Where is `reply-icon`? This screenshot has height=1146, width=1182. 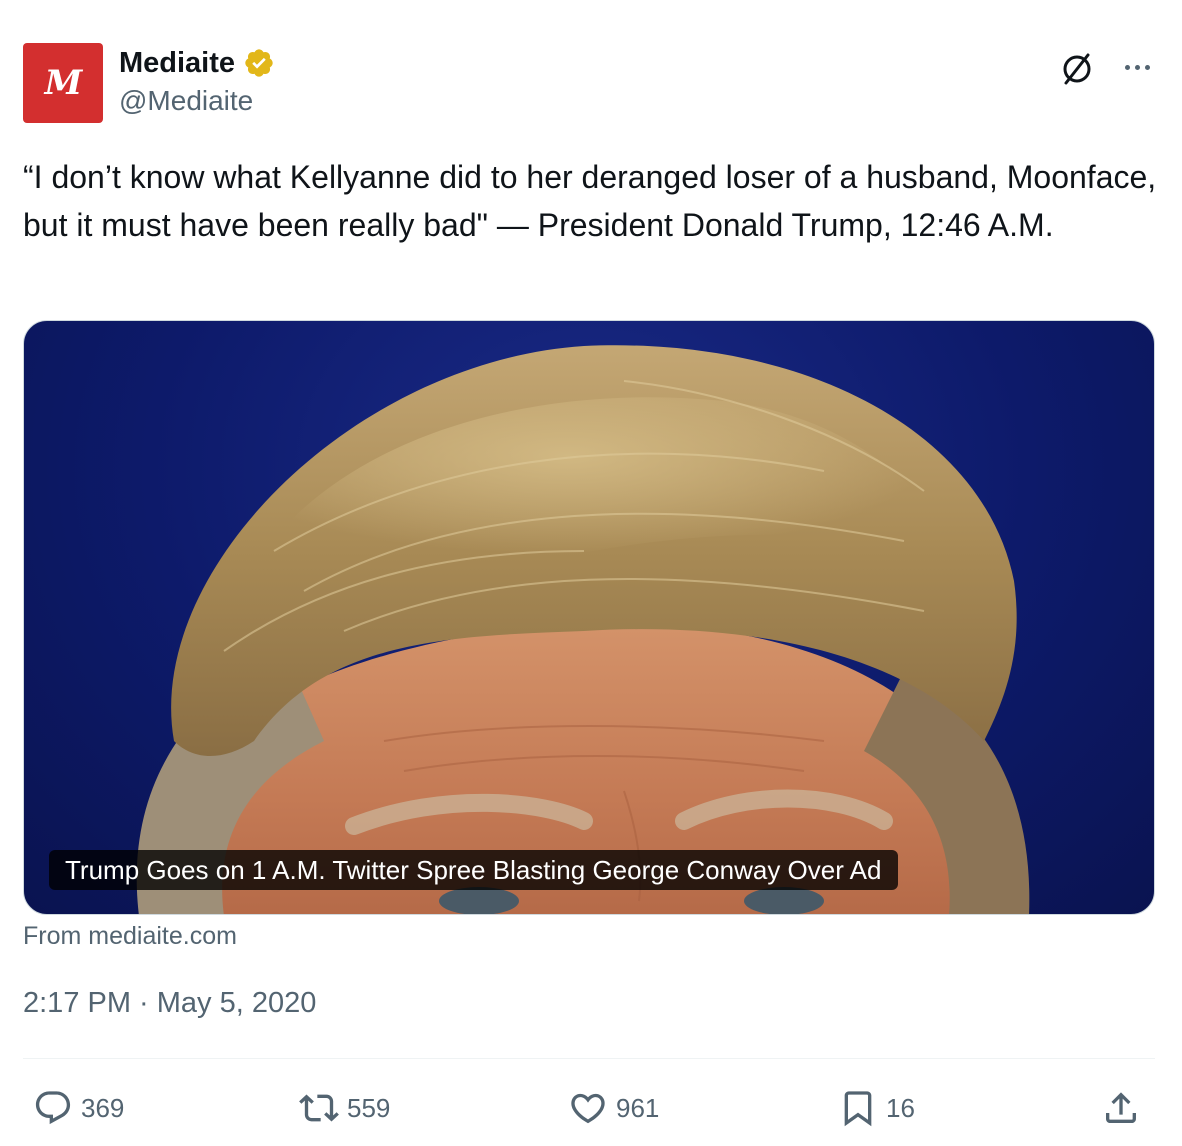 reply-icon is located at coordinates (53, 1108).